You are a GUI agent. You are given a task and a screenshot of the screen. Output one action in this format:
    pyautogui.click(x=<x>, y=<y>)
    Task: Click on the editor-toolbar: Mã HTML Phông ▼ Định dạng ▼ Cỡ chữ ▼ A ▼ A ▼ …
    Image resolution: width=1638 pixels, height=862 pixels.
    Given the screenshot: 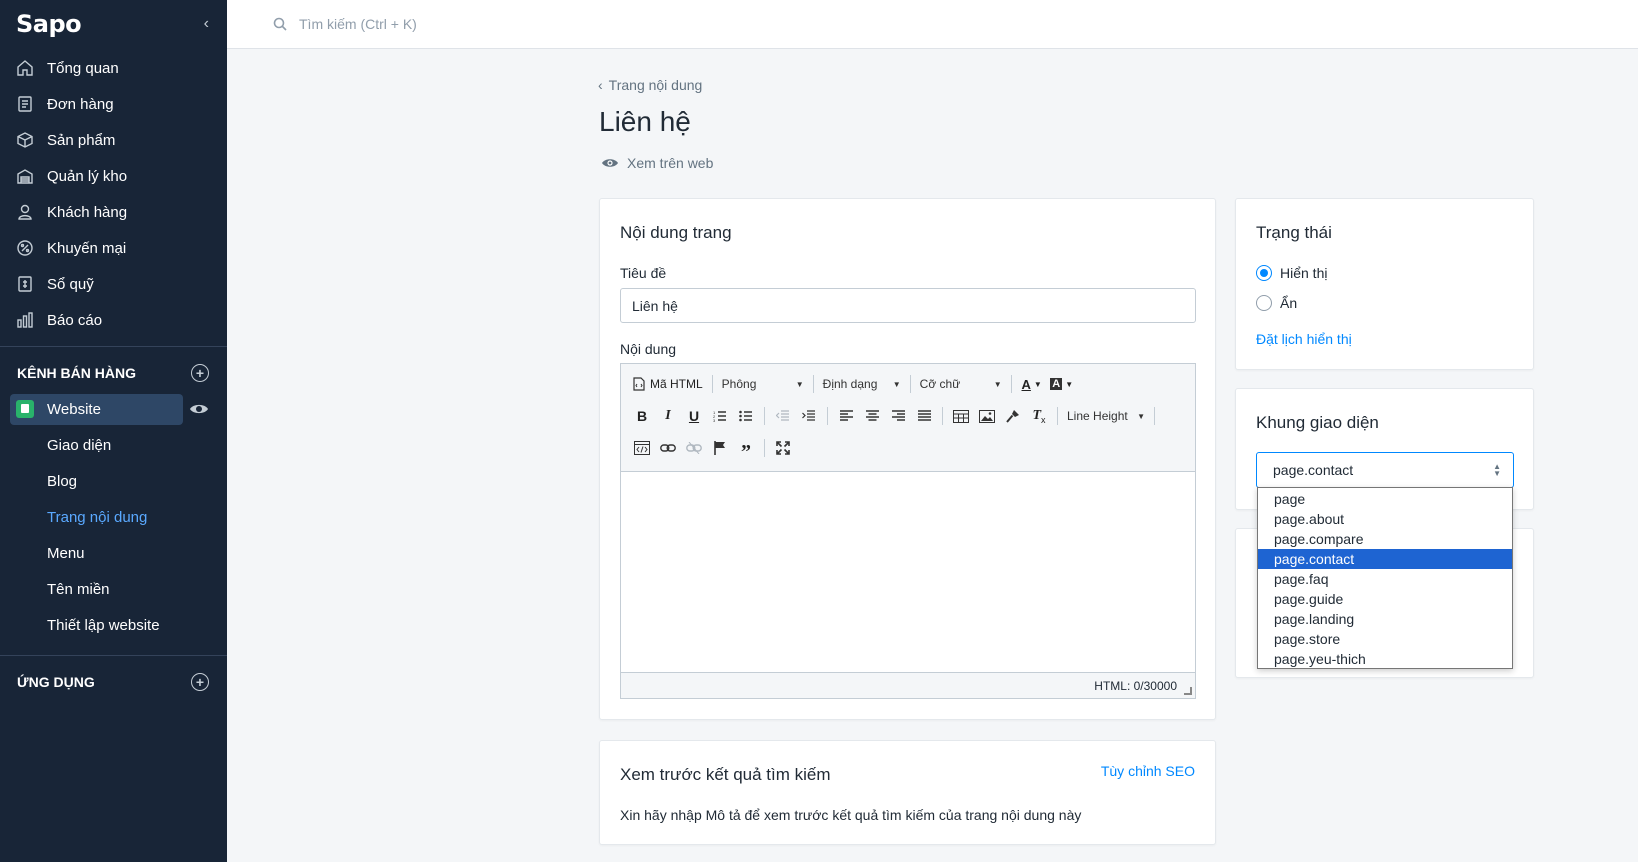 What is the action you would take?
    pyautogui.click(x=908, y=418)
    